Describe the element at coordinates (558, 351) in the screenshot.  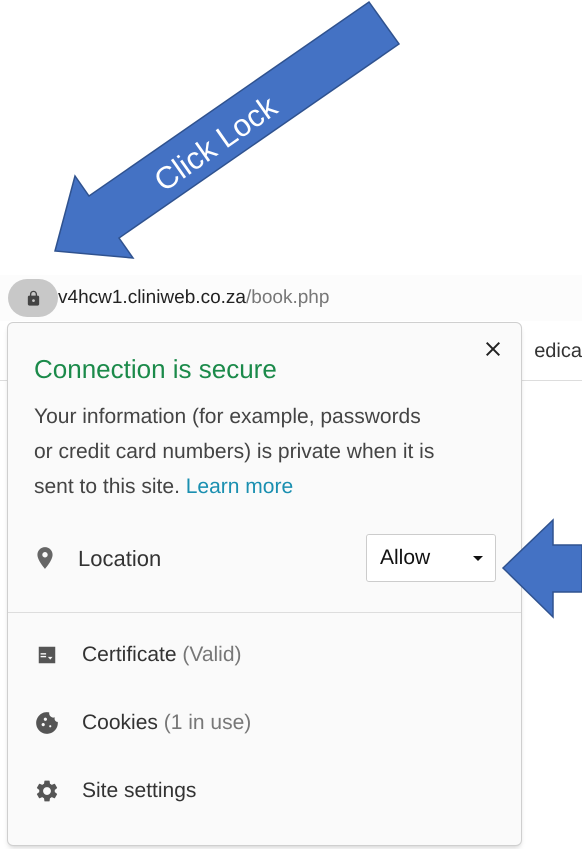
I see `tab-text: edica` at that location.